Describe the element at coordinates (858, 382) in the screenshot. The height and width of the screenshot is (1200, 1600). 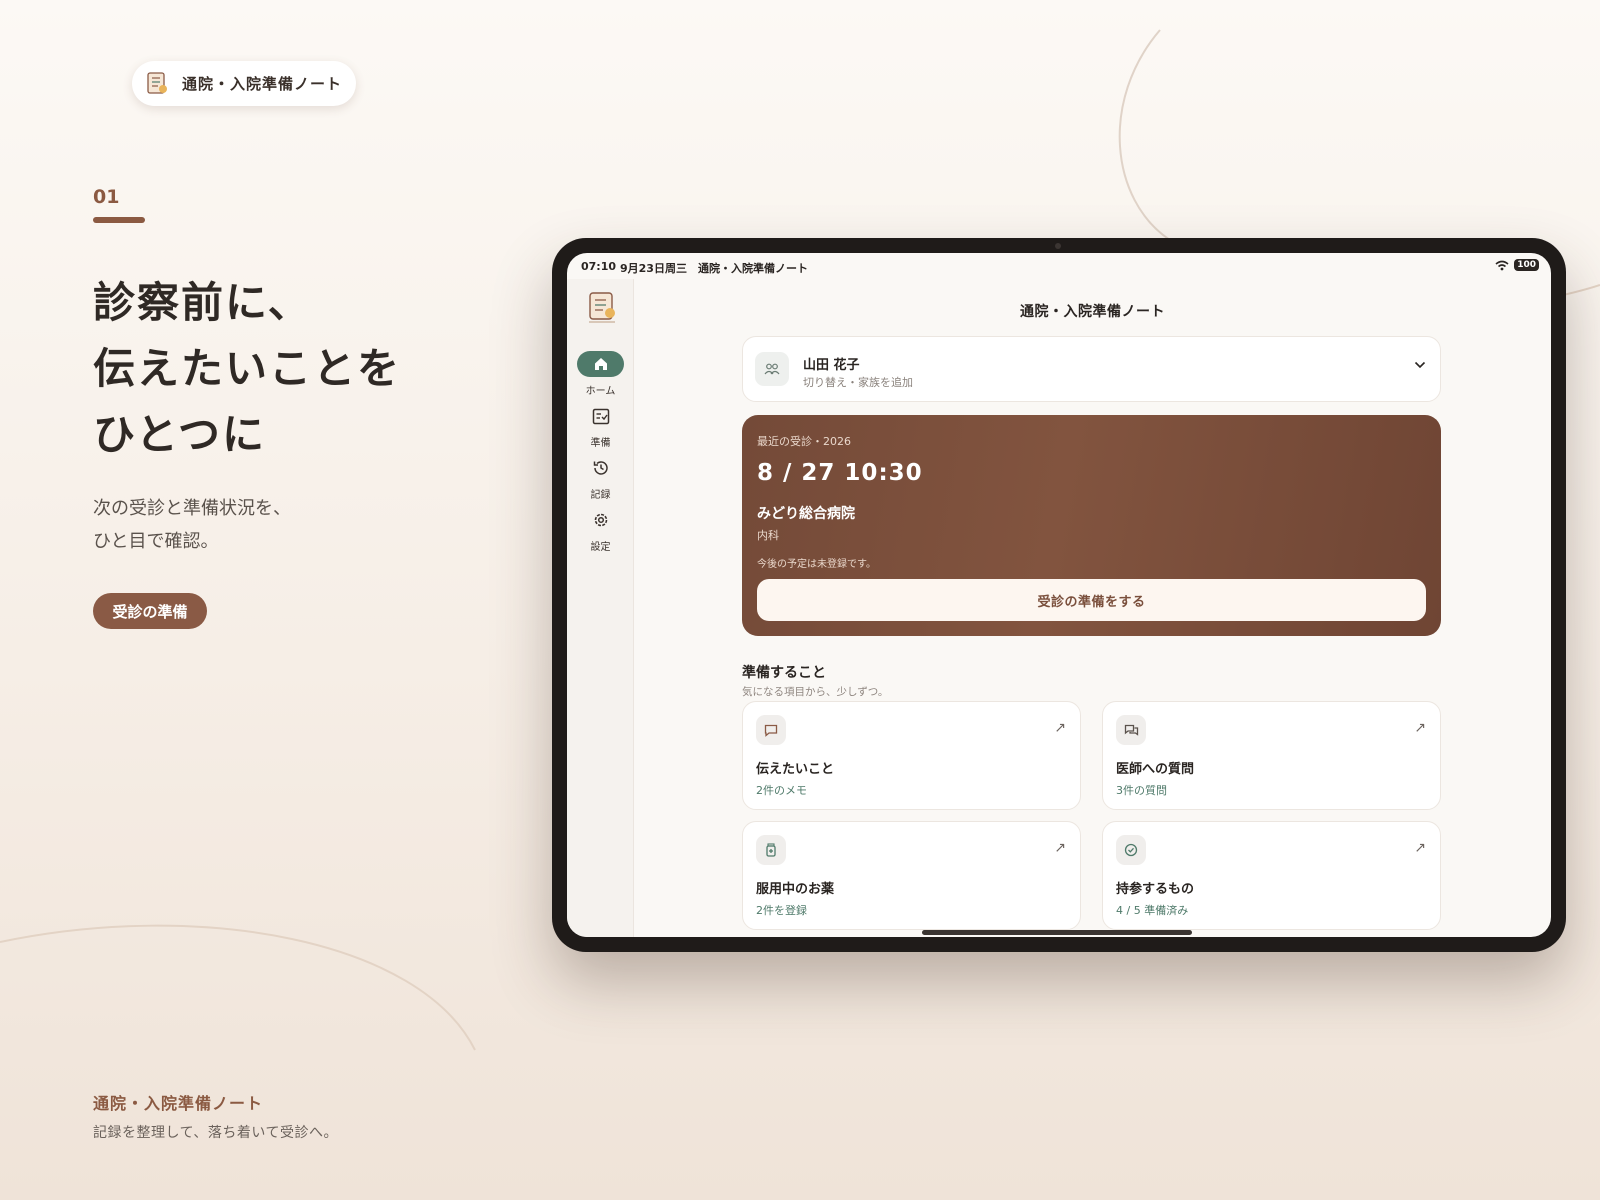
I see `profile-subtitle: 切り替え・家族を追加` at that location.